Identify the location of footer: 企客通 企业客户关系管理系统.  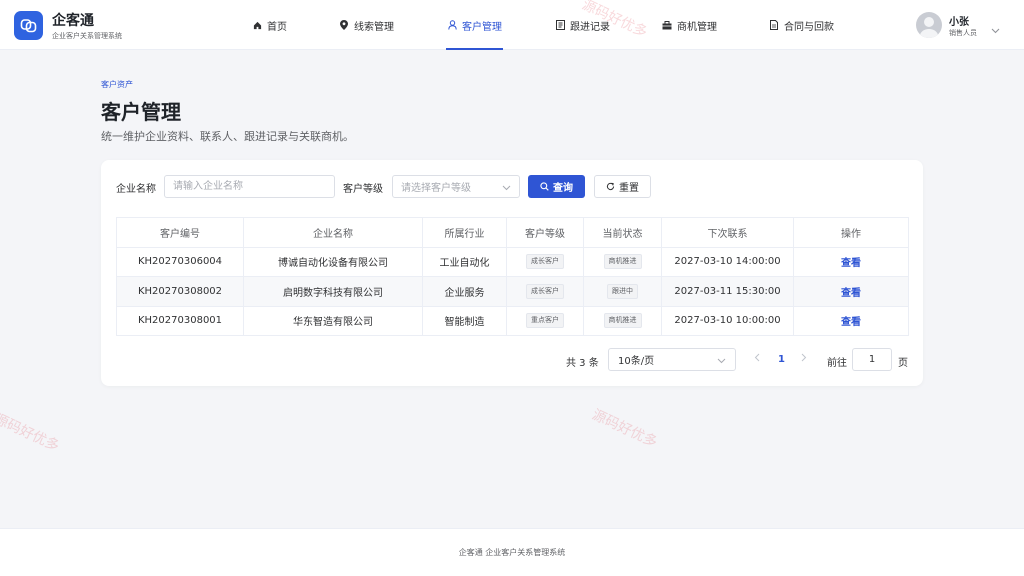
(512, 552).